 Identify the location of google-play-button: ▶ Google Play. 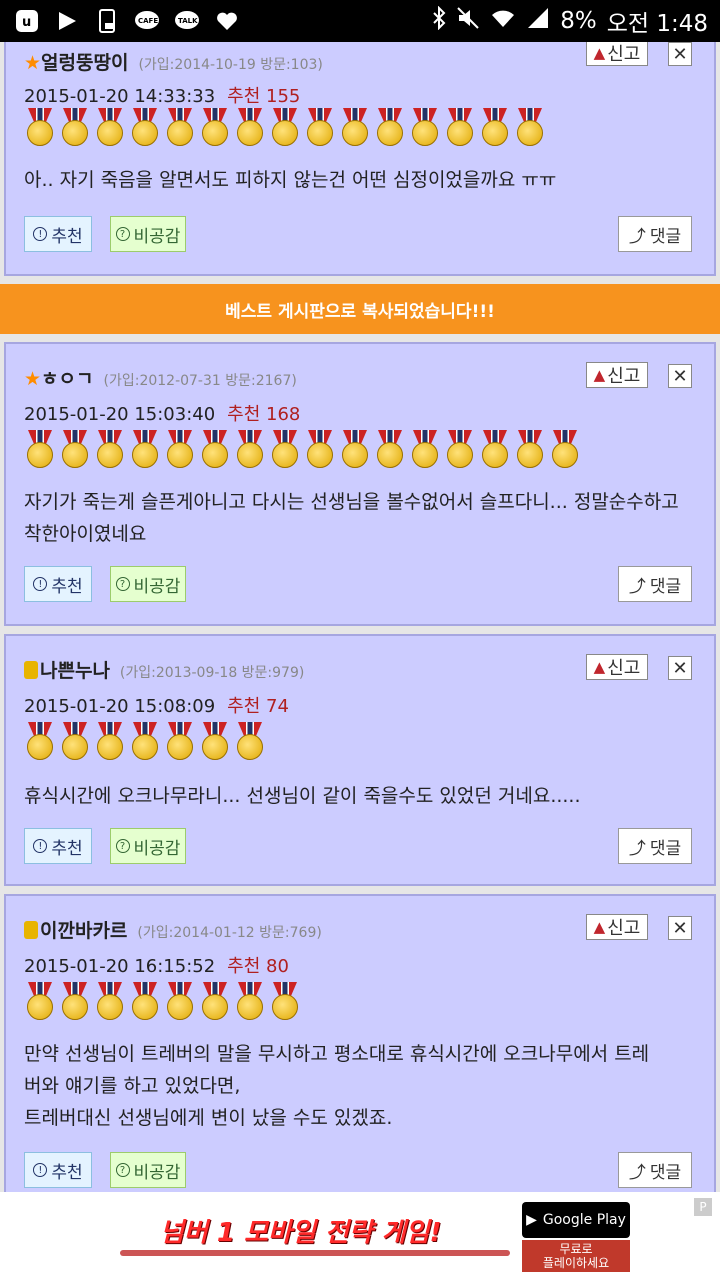
(576, 1220).